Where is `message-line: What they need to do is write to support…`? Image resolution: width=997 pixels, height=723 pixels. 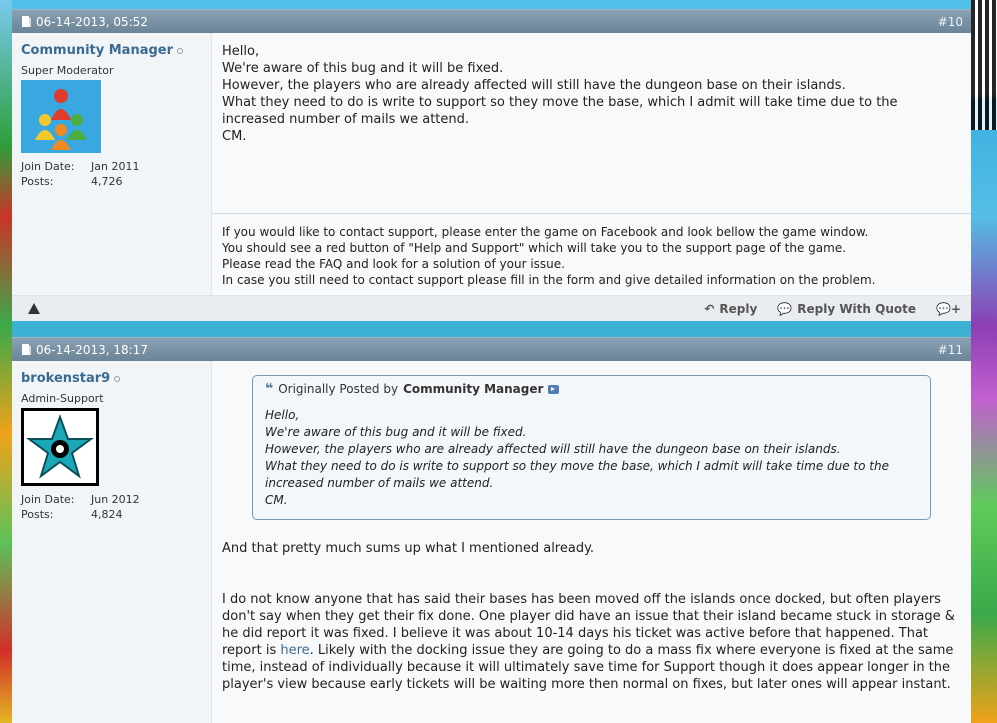 message-line: What they need to do is write to support… is located at coordinates (560, 111).